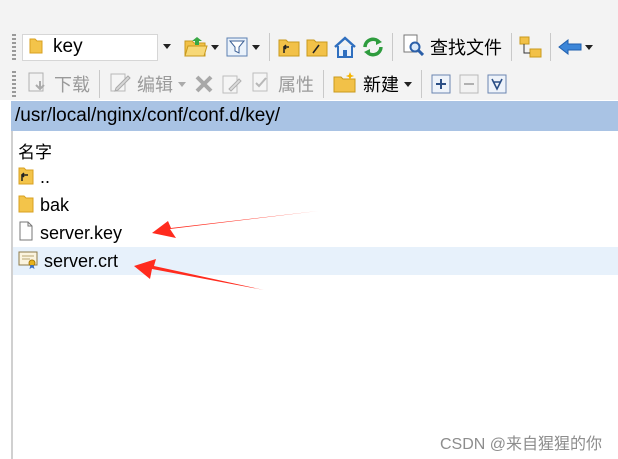 The width and height of the screenshot is (618, 459). I want to click on parent-folder-icon, so click(26, 177).